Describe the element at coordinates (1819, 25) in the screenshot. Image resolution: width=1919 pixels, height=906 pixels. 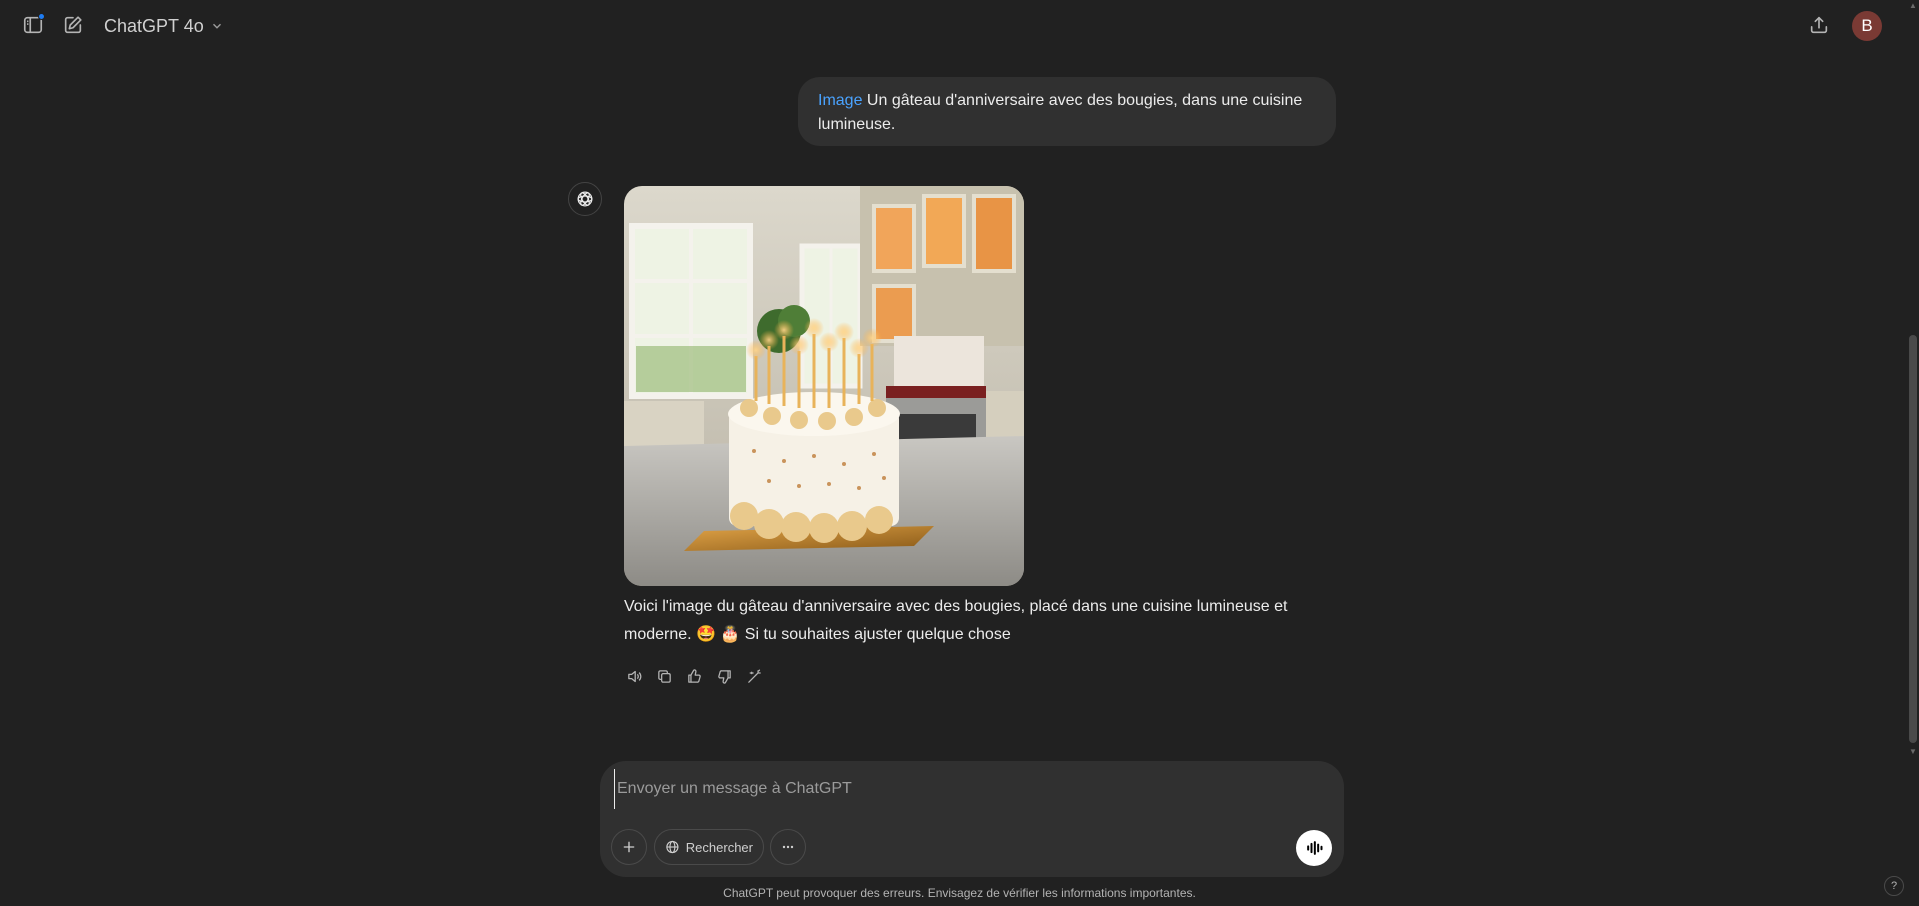
I see `share-icon` at that location.